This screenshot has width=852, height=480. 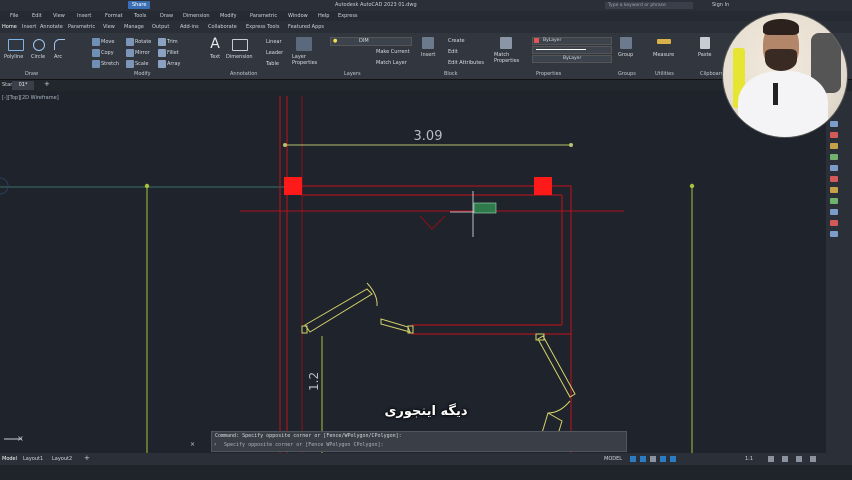 What do you see at coordinates (456, 41) in the screenshot?
I see `create-block-button: Create` at bounding box center [456, 41].